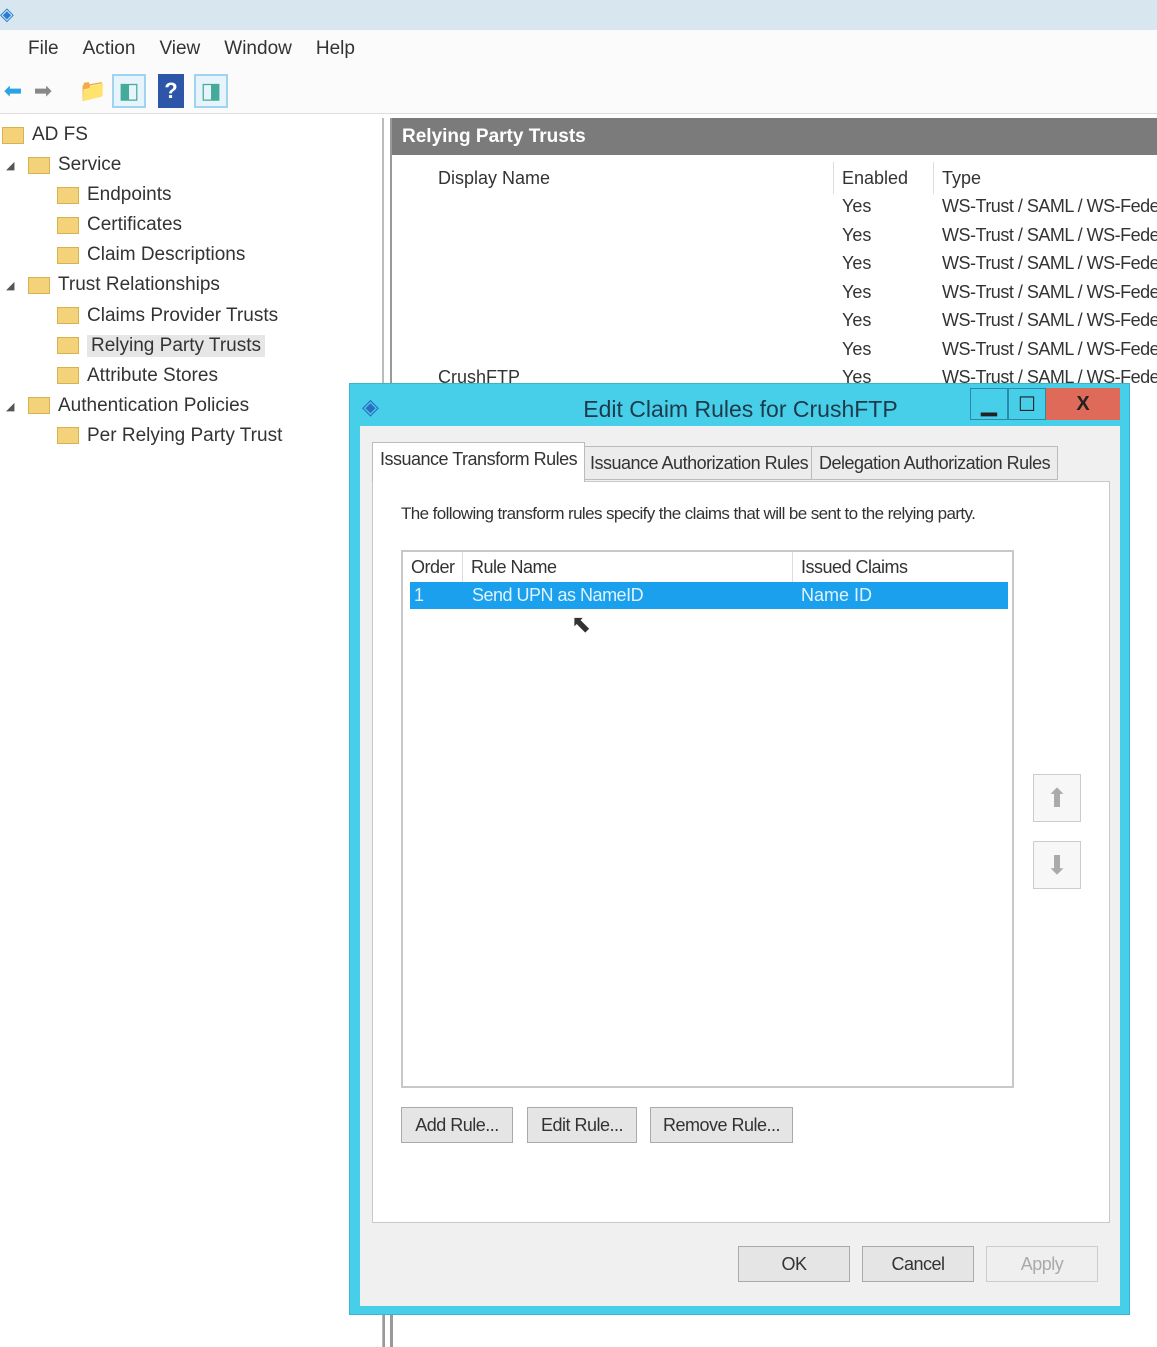 This screenshot has height=1347, width=1157. I want to click on apply-button: Apply, so click(1042, 1264).